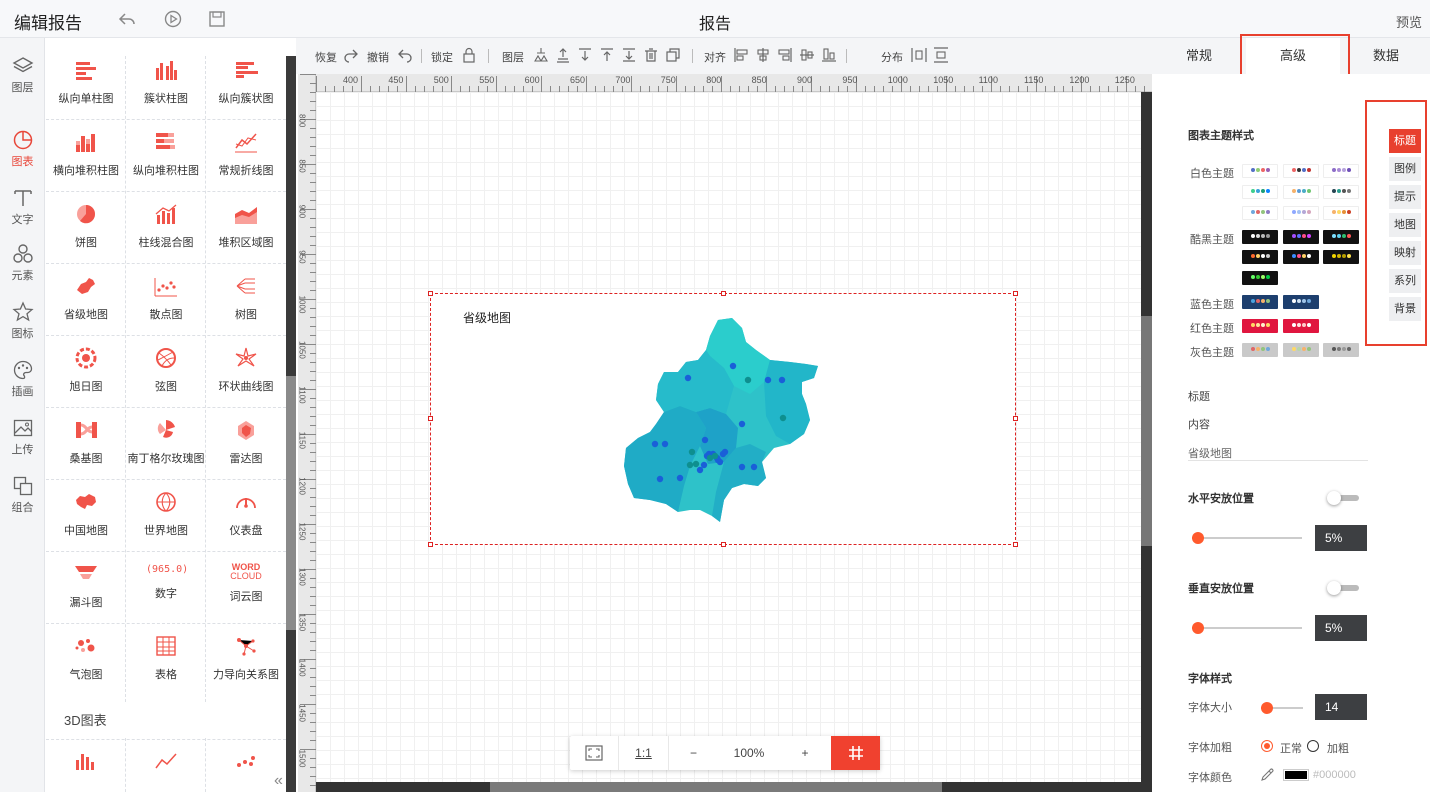 This screenshot has width=1430, height=792. I want to click on chart-type-3: 纵向簇状图, so click(246, 84).